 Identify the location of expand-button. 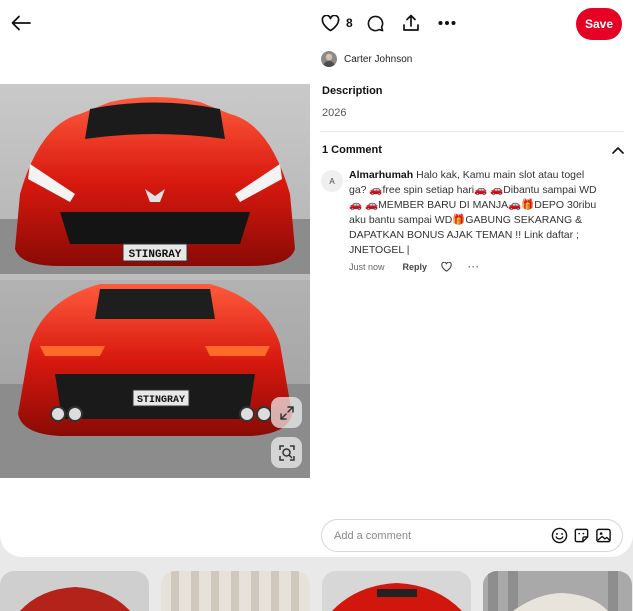
(286, 412).